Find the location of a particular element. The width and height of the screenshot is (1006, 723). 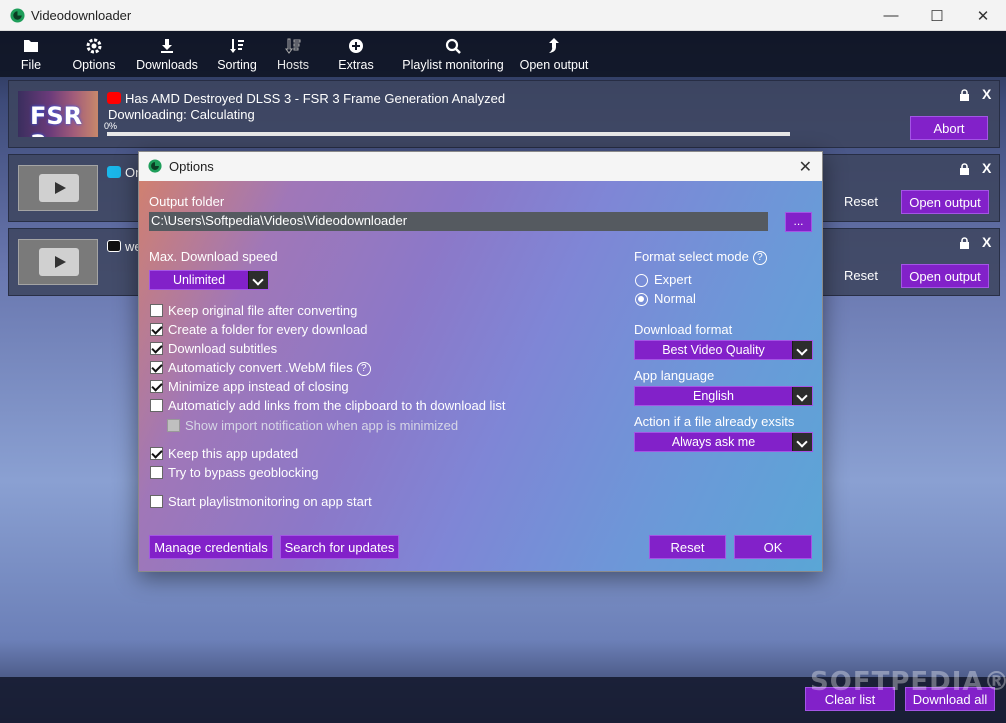

toolbar-sorting-button: Sorting is located at coordinates (237, 54).